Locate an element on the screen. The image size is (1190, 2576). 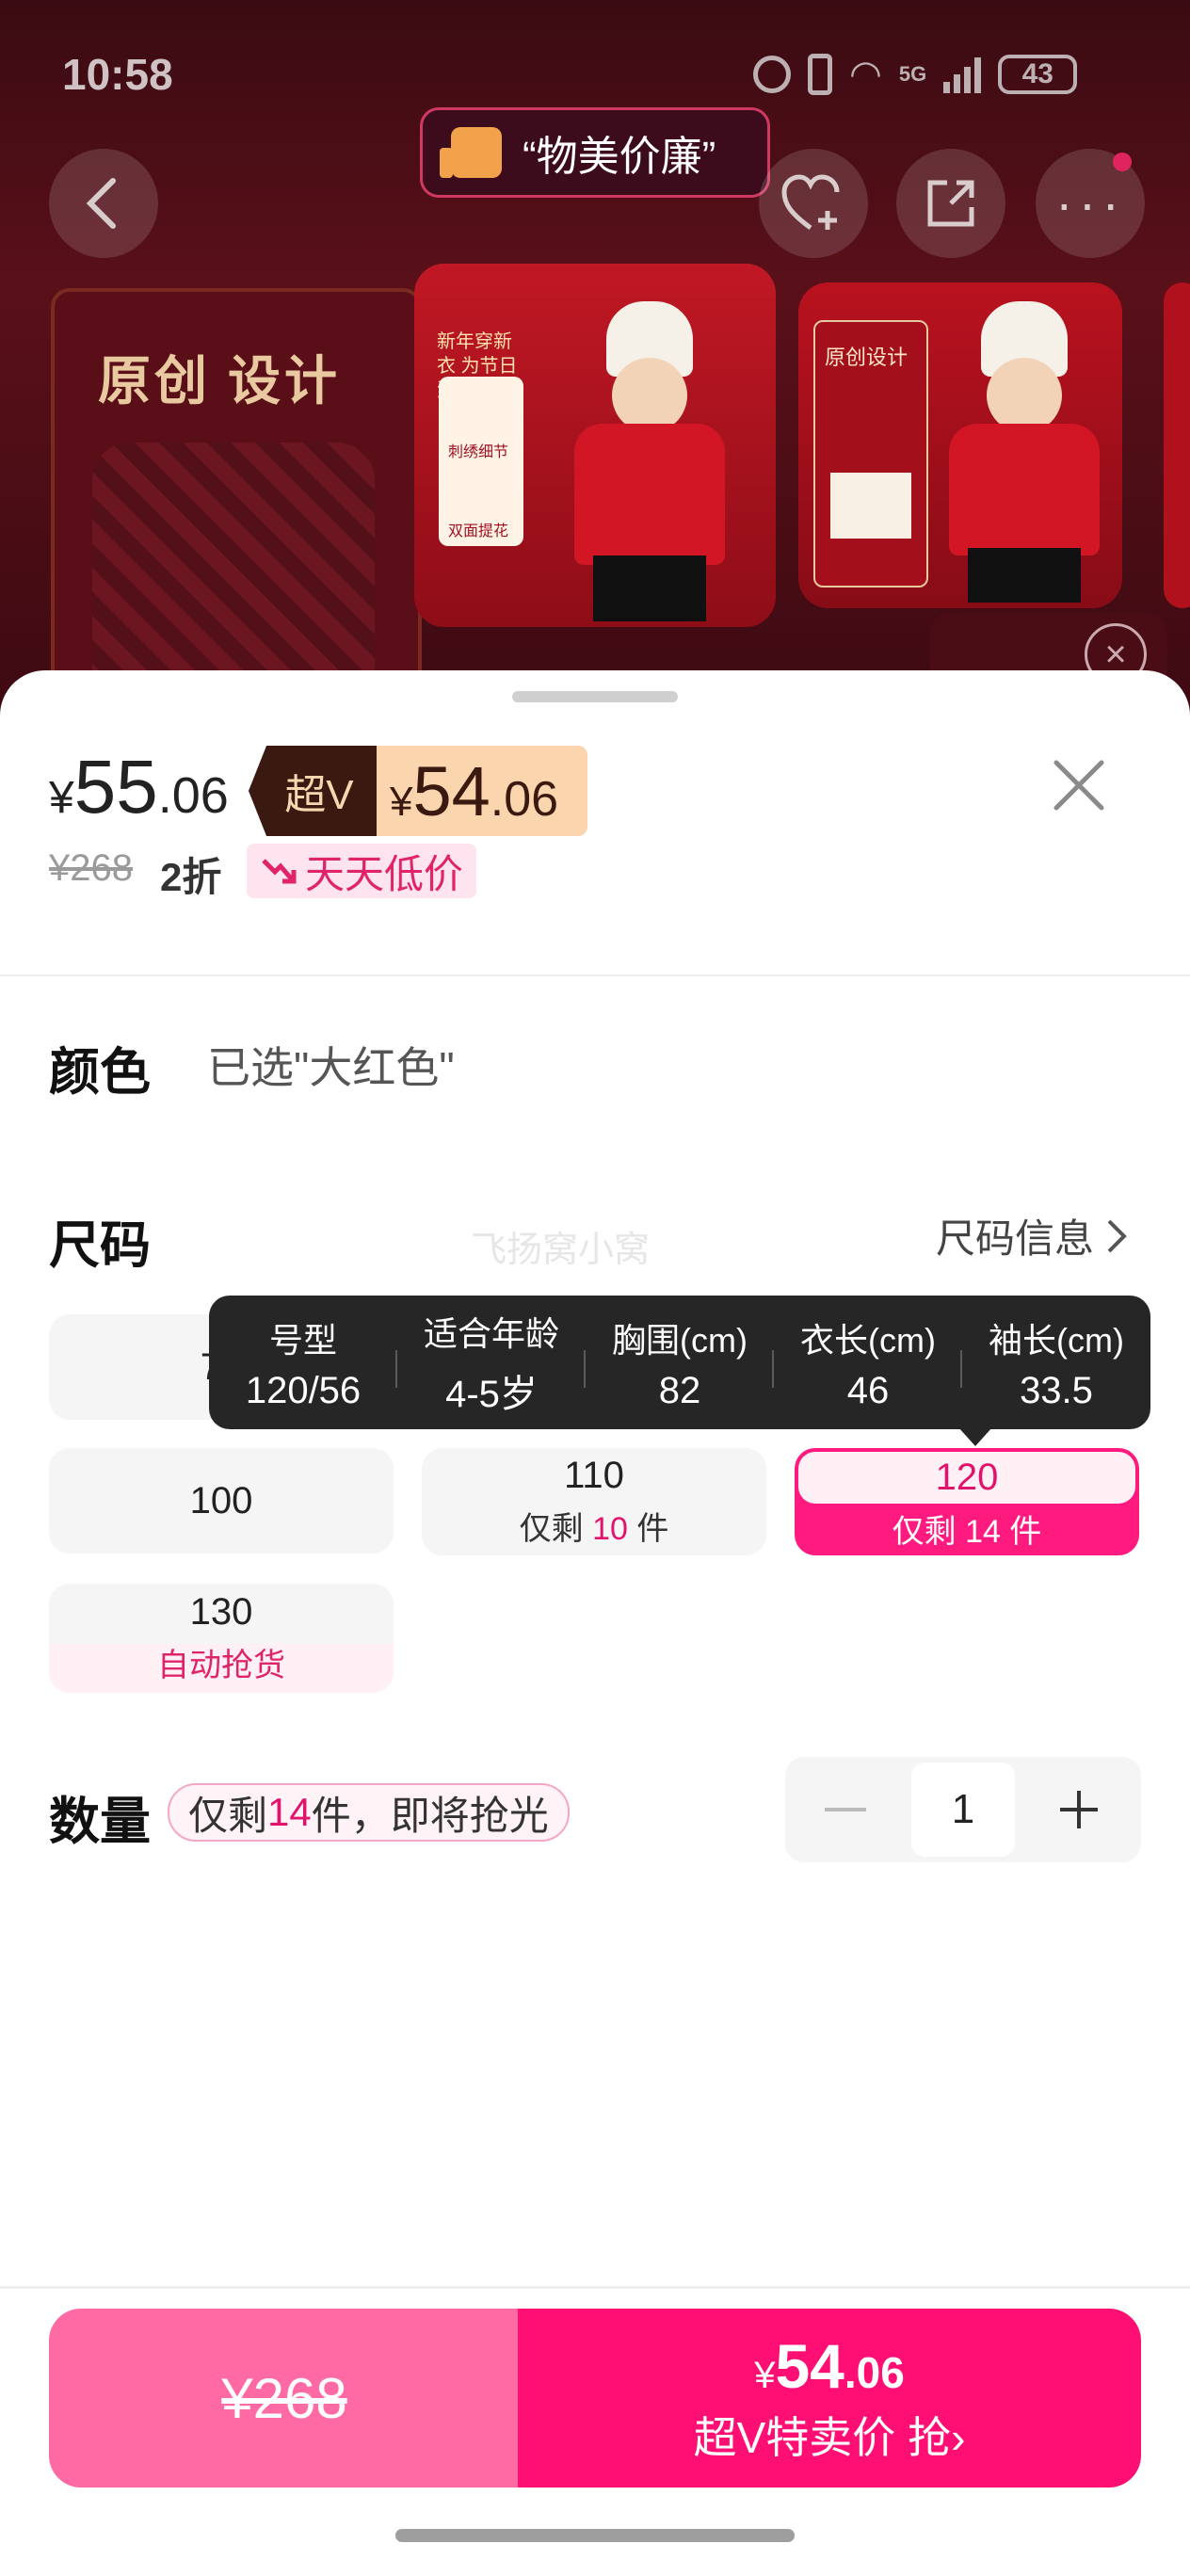
vip-button-integer: 54 is located at coordinates (809, 2366).